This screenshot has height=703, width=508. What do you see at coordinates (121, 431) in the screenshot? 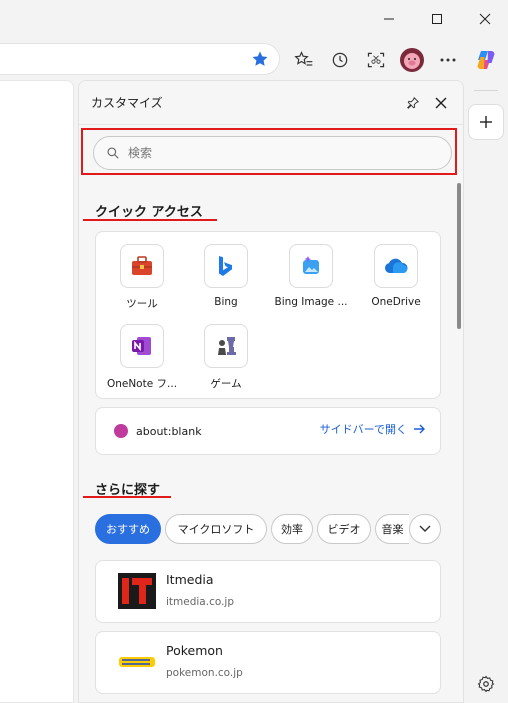
I see `site-favicon` at bounding box center [121, 431].